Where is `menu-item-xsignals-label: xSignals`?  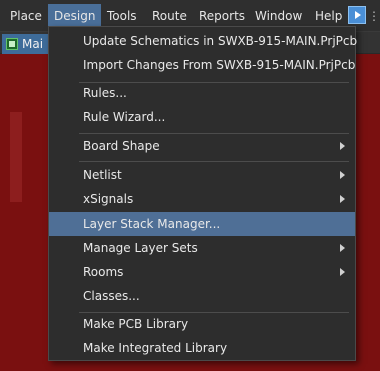
menu-item-xsignals-label: xSignals is located at coordinates (108, 199).